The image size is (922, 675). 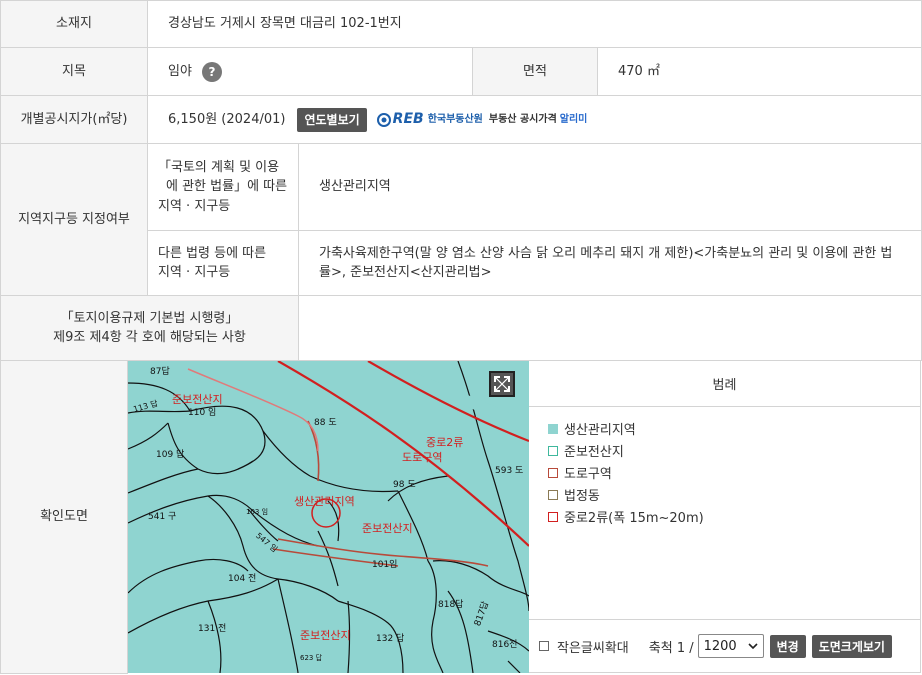 I want to click on enforcement-header: 「토지이용규제 기본법 시행령」 제9조 제4항 각 호에 해당되는 사항, so click(x=149, y=328).